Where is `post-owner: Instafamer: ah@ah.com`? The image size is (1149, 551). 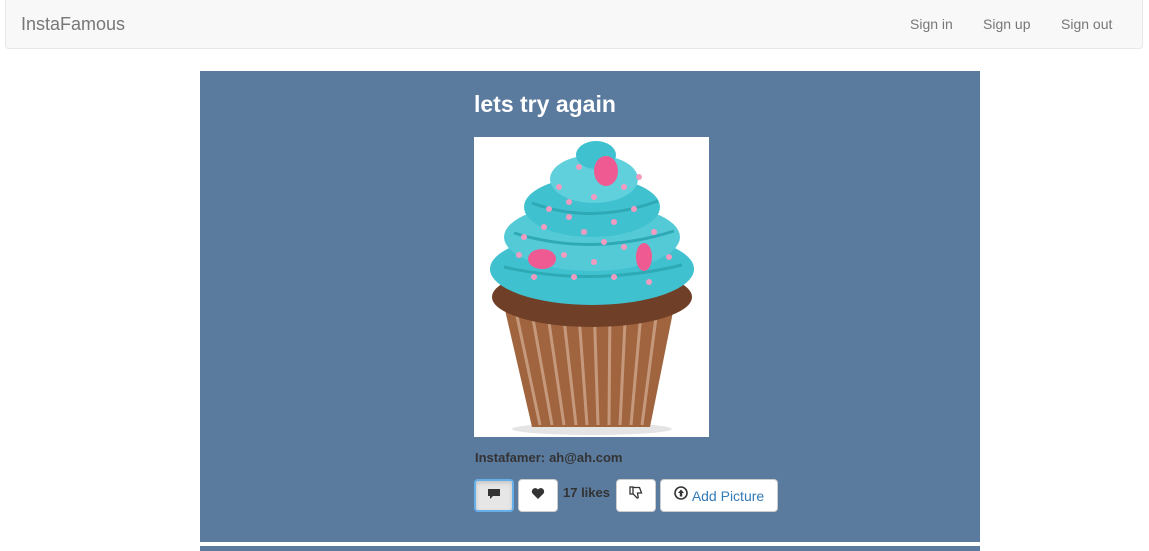 post-owner: Instafamer: ah@ah.com is located at coordinates (548, 457).